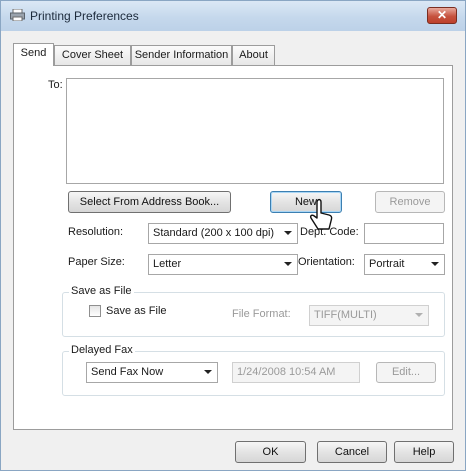  What do you see at coordinates (424, 452) in the screenshot?
I see `help-button: Help` at bounding box center [424, 452].